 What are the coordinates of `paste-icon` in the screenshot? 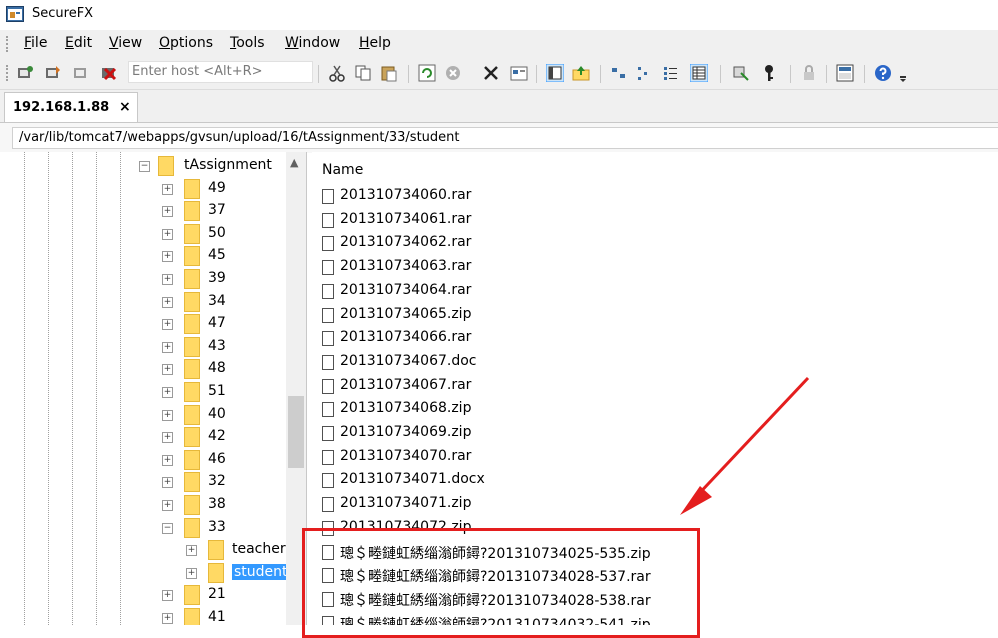 It's located at (389, 73).